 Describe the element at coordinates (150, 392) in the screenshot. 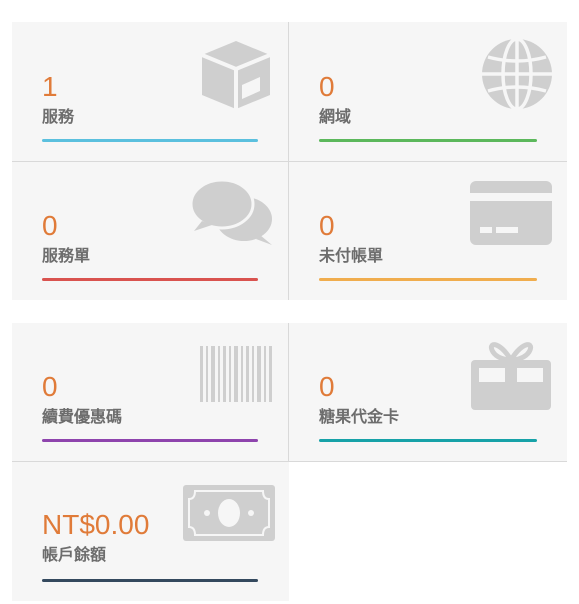

I see `renewal-coupons-tile: 0 續費優惠碼` at that location.